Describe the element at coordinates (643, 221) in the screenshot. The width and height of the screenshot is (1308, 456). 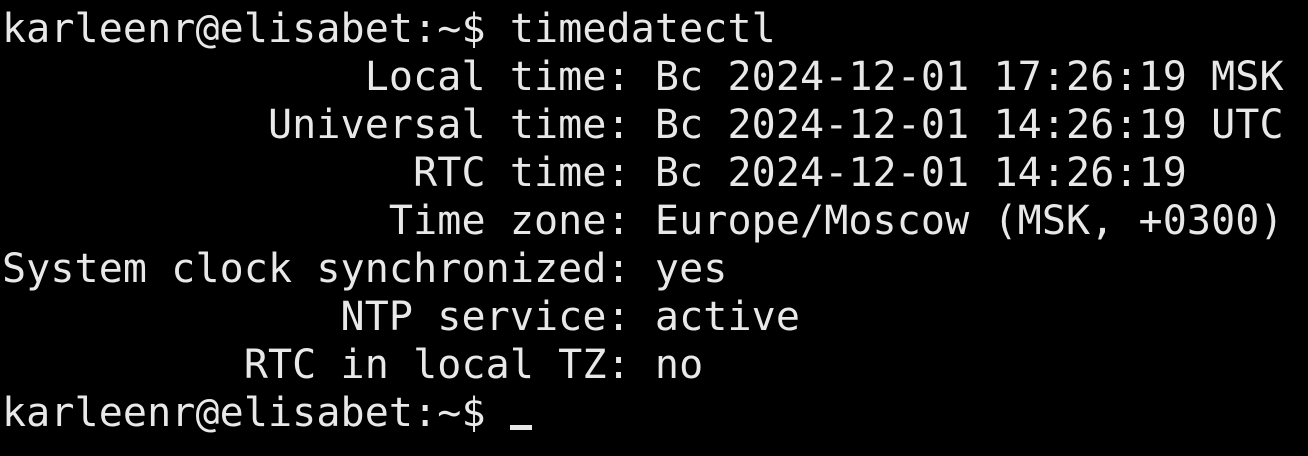
I see `output-time-zone: Time zone: Europe/Moscow (MSK, +0300)` at that location.